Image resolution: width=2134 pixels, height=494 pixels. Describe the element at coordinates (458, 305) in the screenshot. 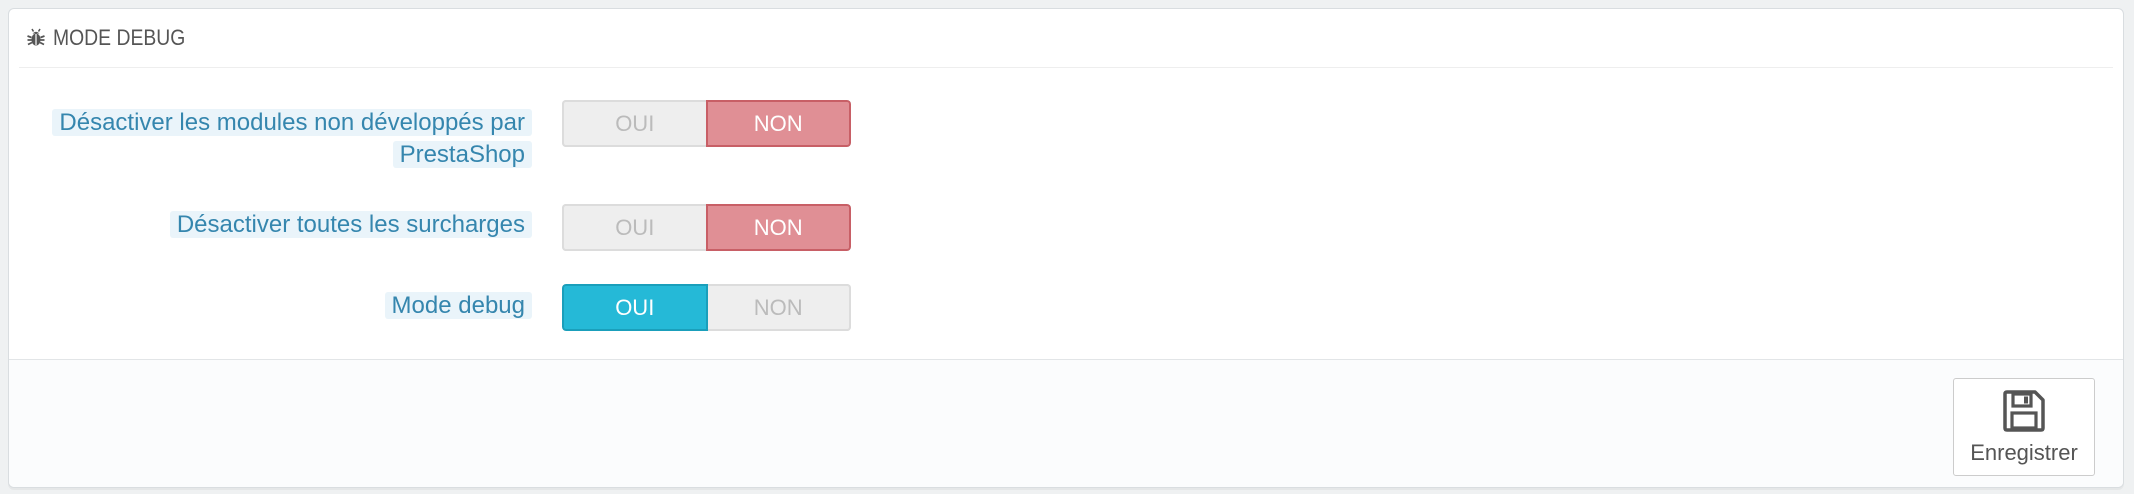

I see `option-label: Mode debug` at that location.